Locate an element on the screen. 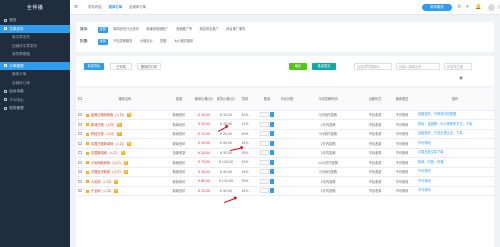  dropdown-chevron-icon: ▾ is located at coordinates (467, 7).